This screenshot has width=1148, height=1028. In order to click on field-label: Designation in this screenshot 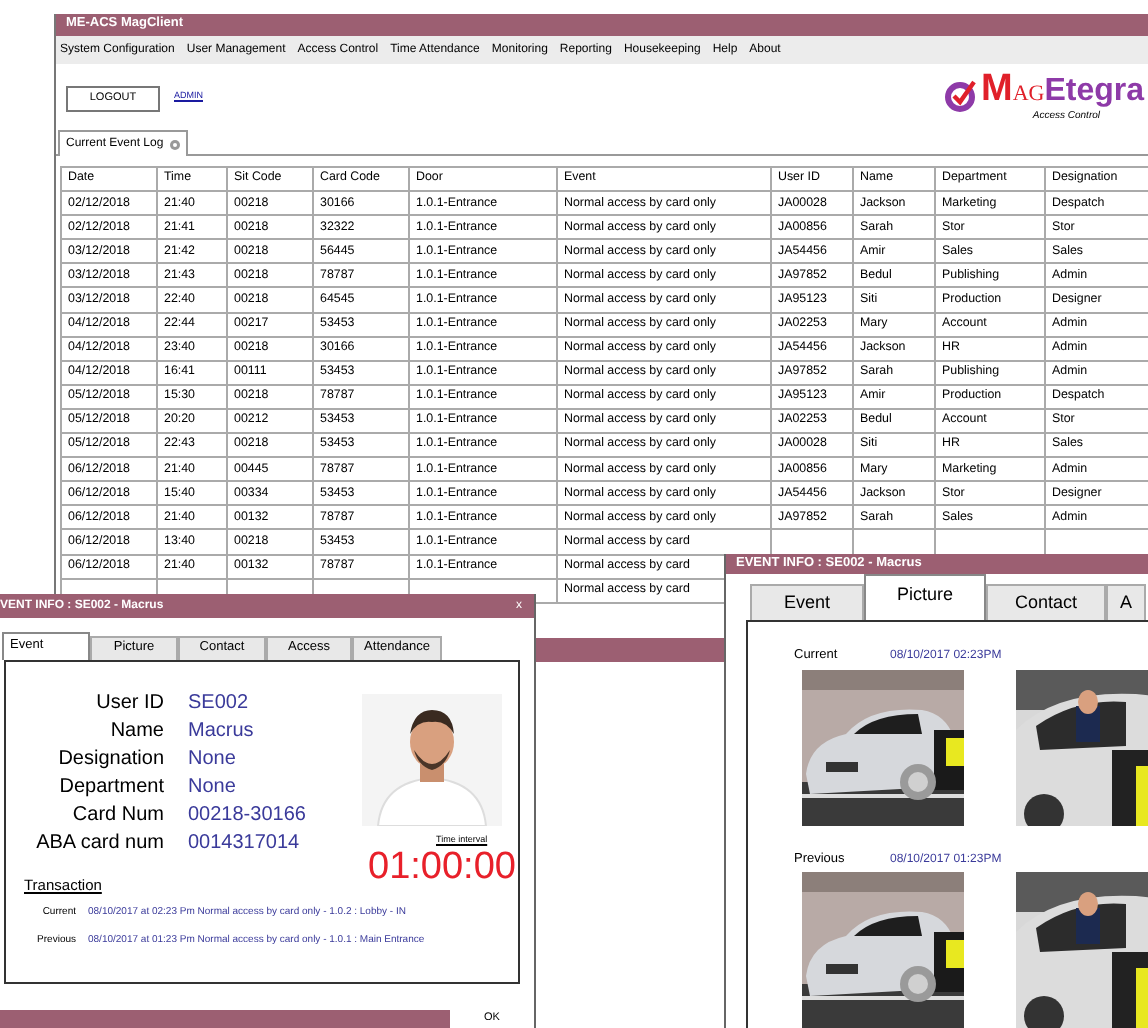, I will do `click(110, 759)`.